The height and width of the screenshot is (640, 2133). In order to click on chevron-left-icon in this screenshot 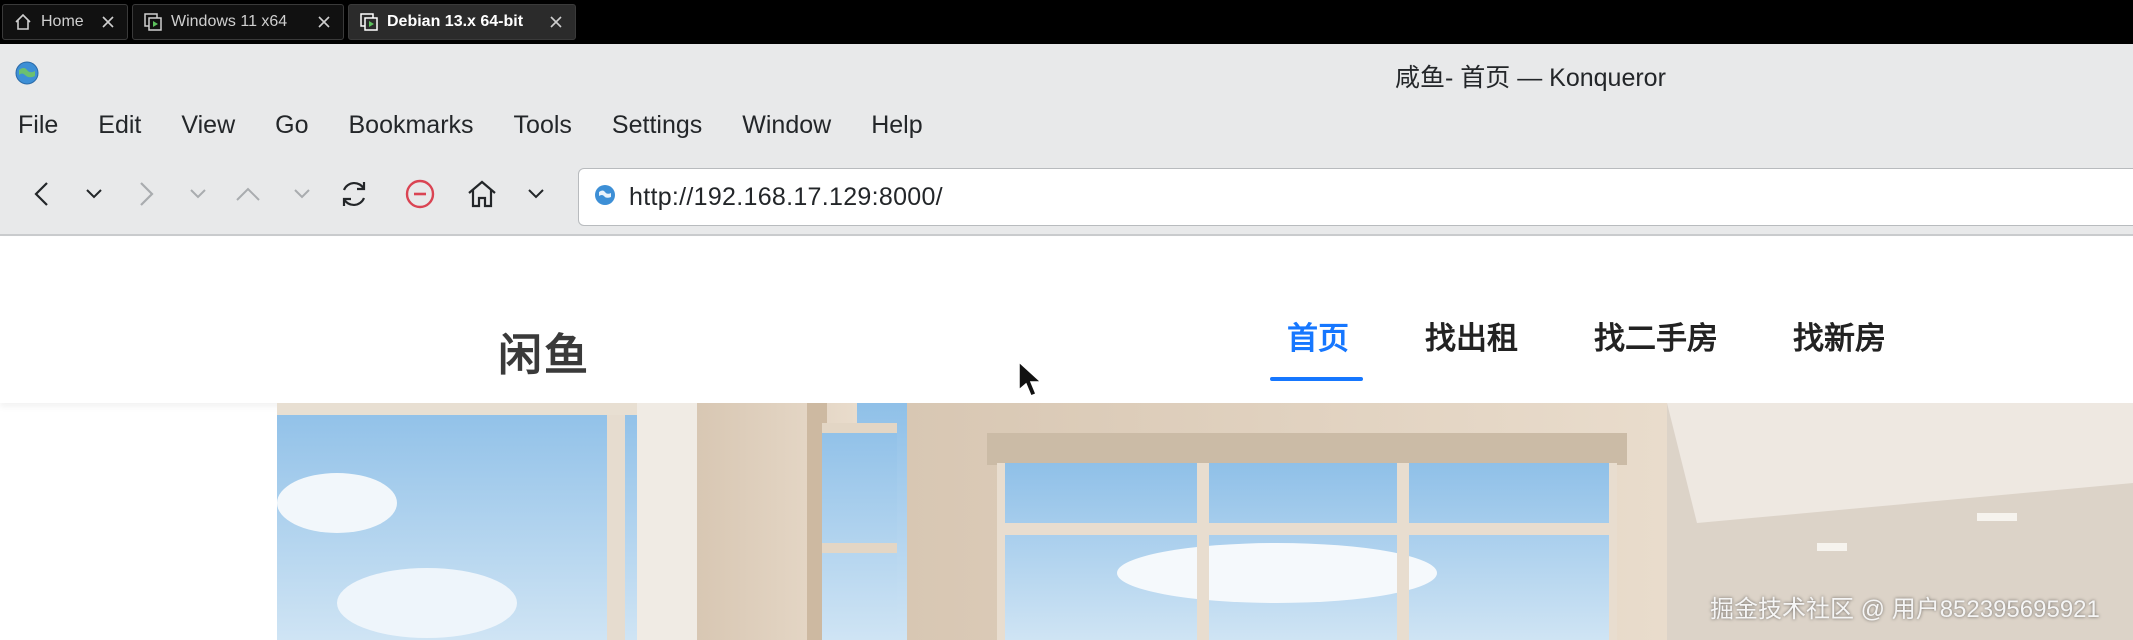, I will do `click(41, 194)`.